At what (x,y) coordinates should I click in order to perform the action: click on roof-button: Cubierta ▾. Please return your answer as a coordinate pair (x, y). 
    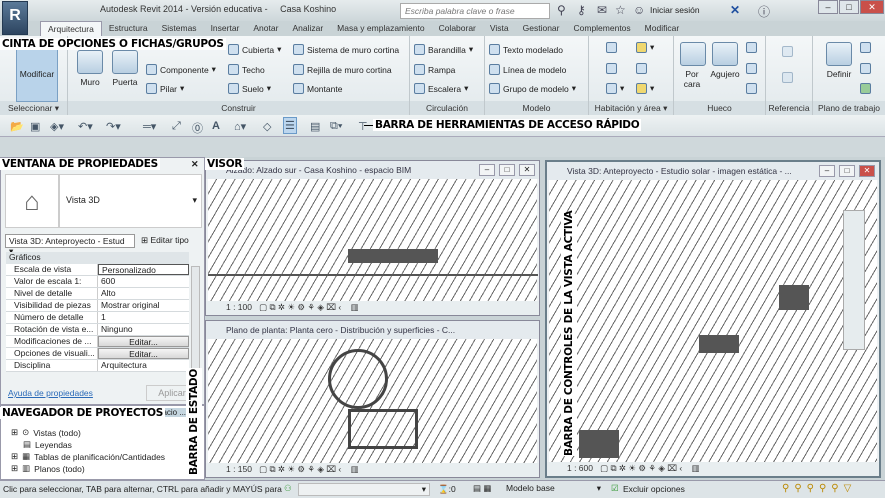
    Looking at the image, I should click on (254, 49).